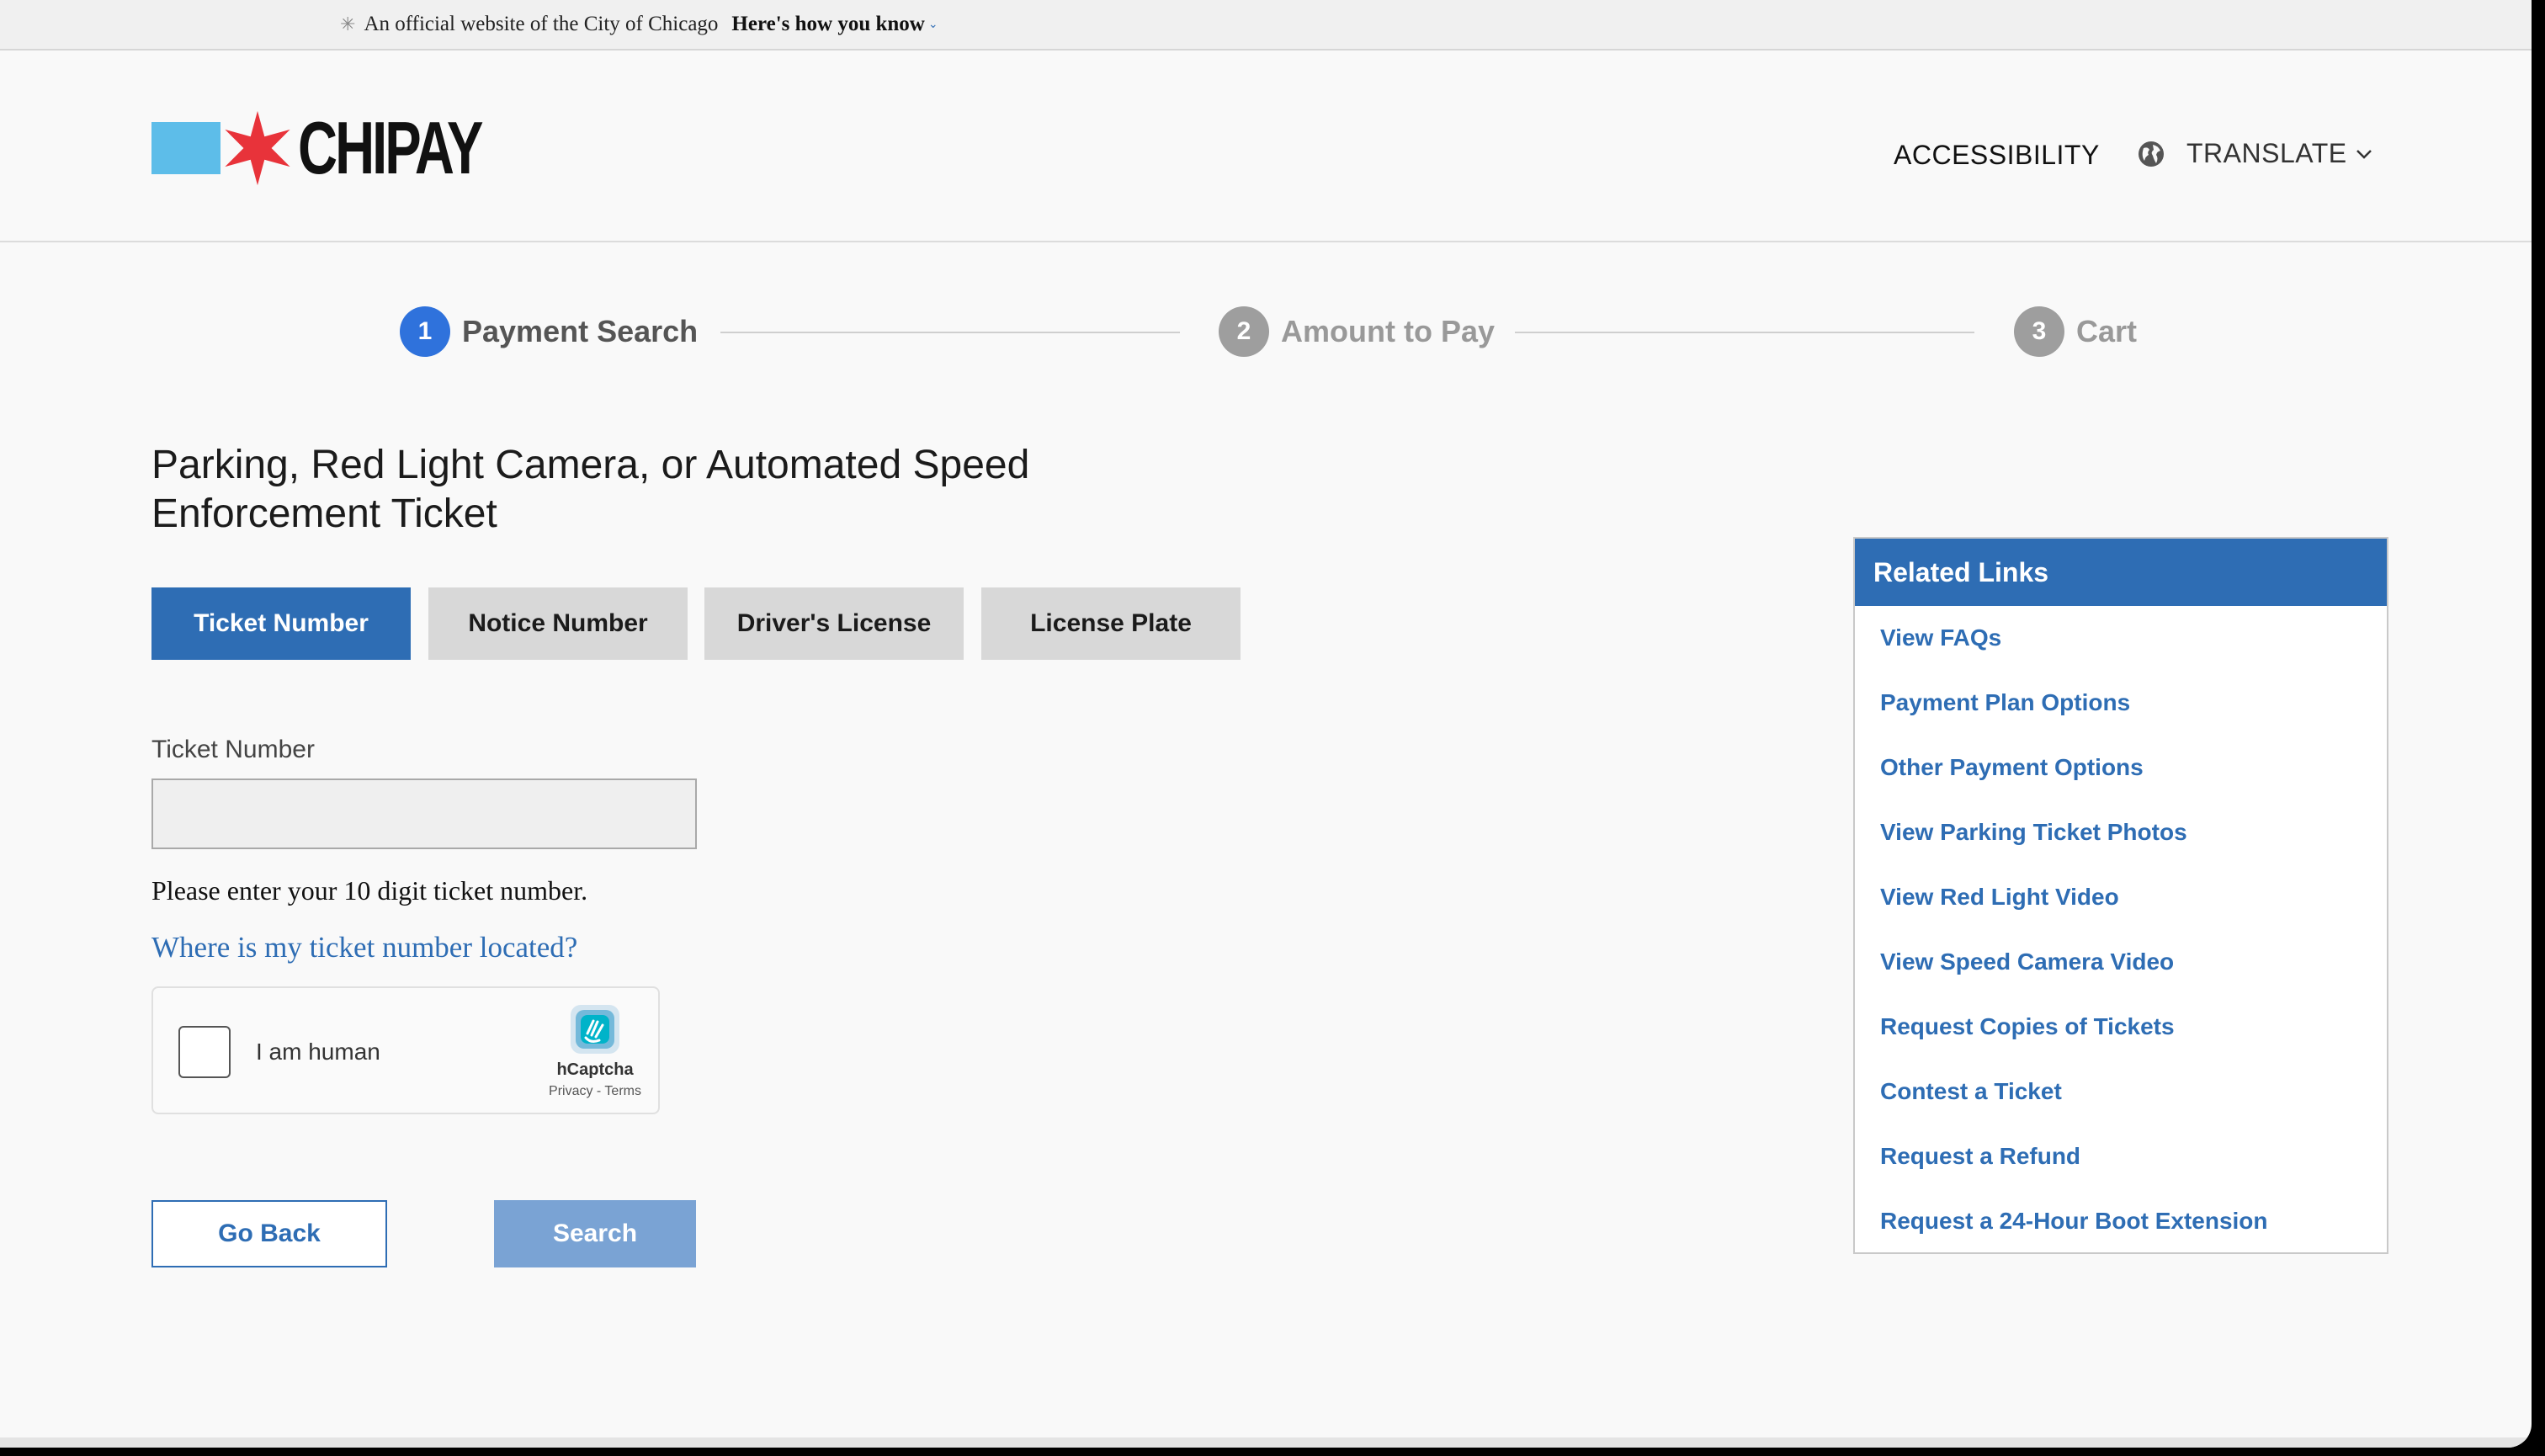  What do you see at coordinates (2133, 653) in the screenshot?
I see `related-link-view-faqs: View FAQs` at bounding box center [2133, 653].